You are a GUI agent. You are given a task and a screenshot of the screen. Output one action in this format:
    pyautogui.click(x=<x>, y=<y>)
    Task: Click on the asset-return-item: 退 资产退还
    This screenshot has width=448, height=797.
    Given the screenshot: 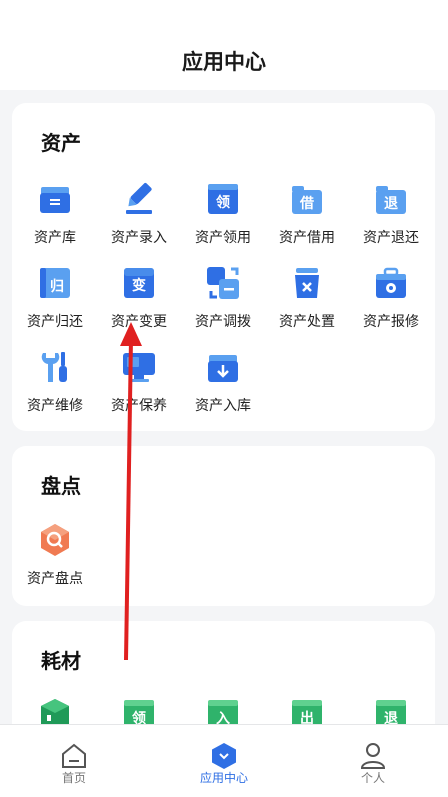 What is the action you would take?
    pyautogui.click(x=391, y=221)
    